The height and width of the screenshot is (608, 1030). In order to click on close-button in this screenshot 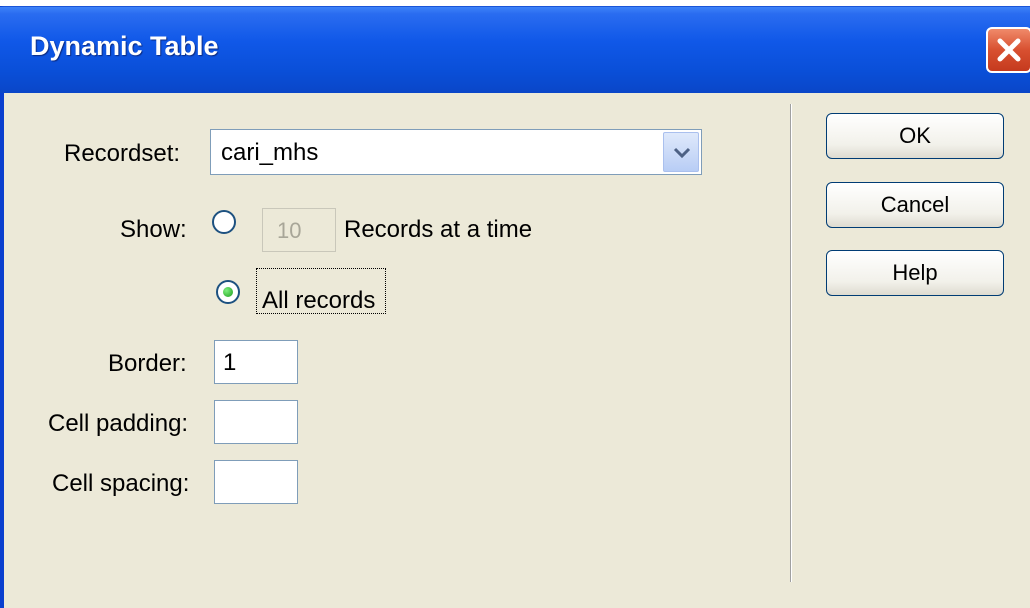, I will do `click(1008, 50)`.